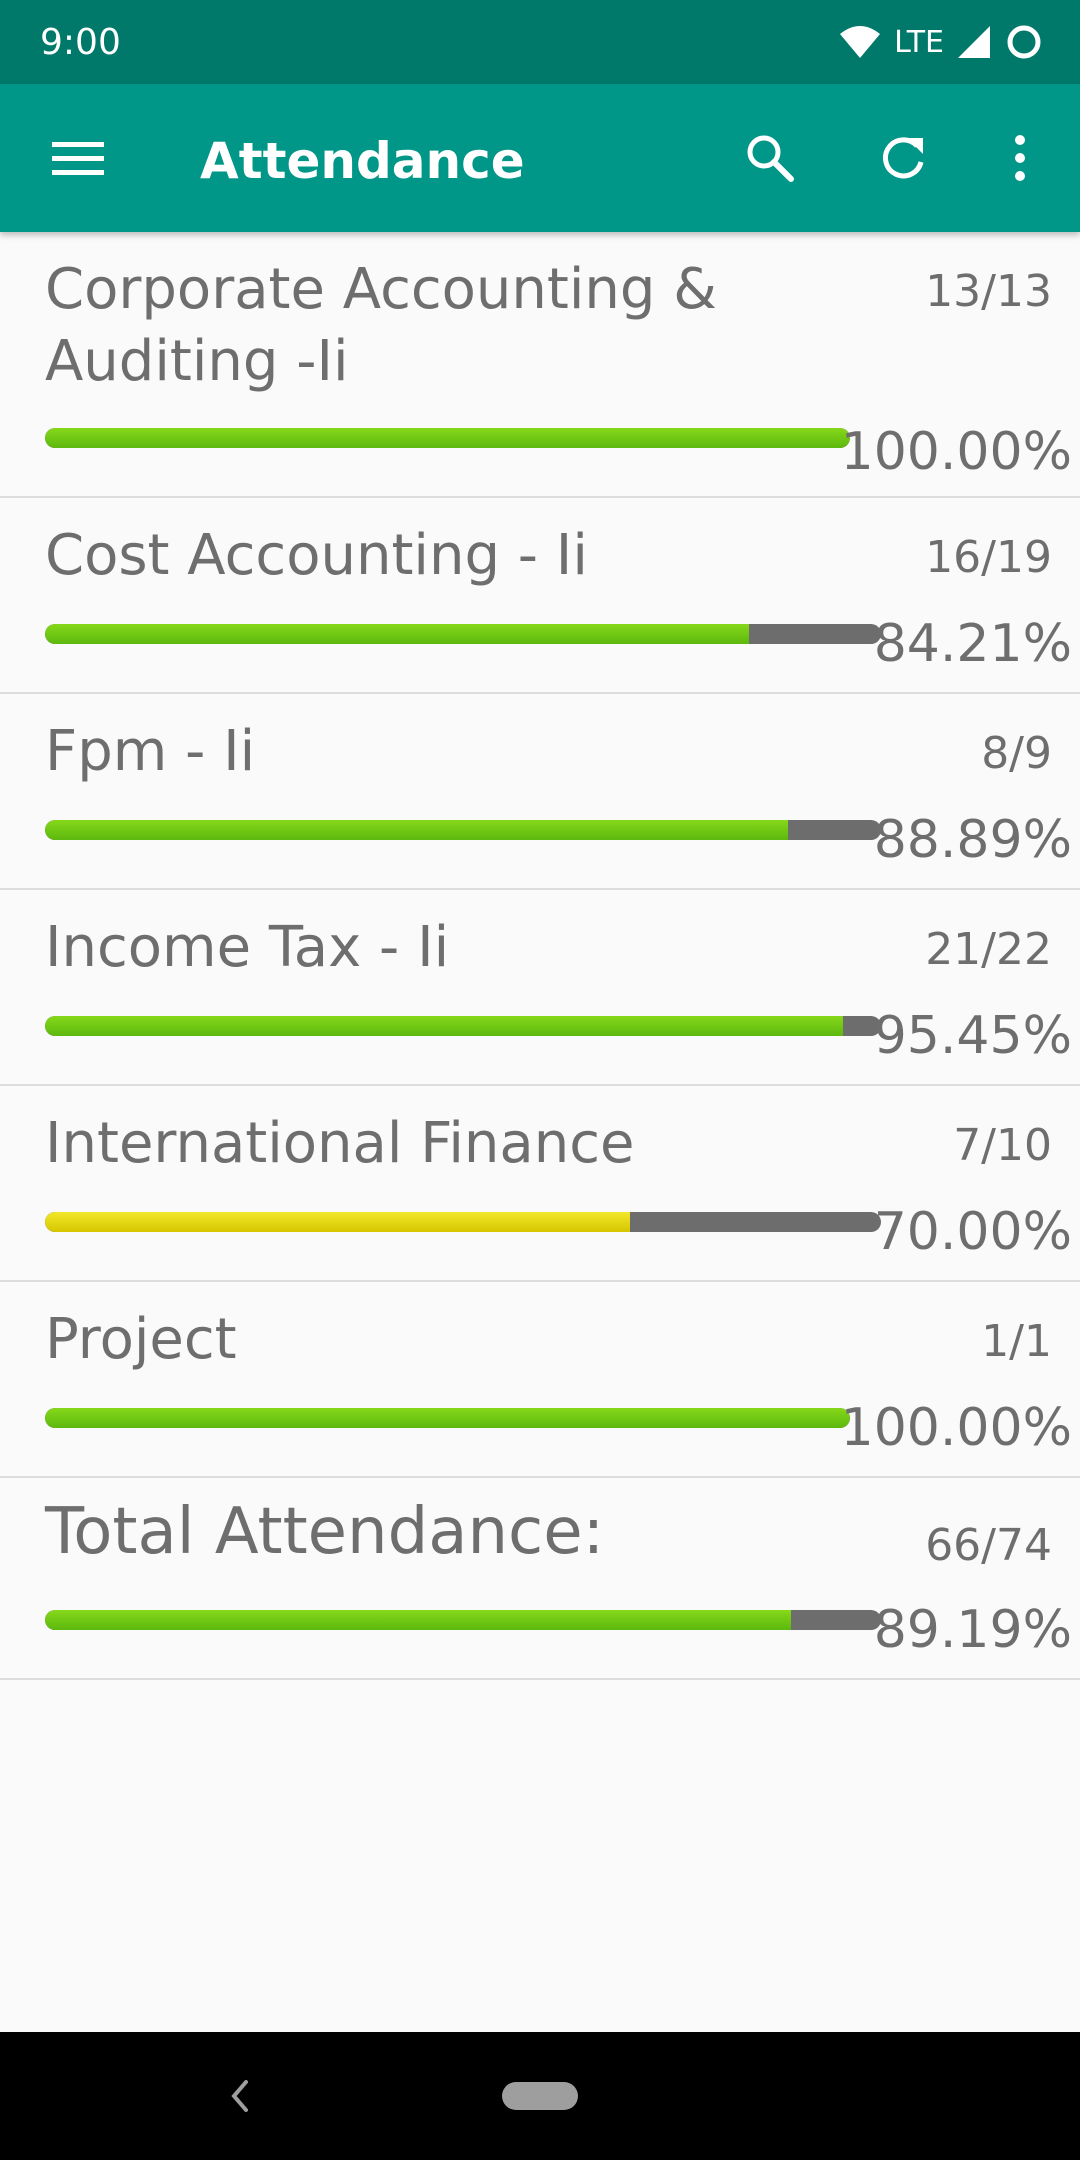 Image resolution: width=1080 pixels, height=2160 pixels. Describe the element at coordinates (150, 751) in the screenshot. I see `subject-name: Fpm - Ii` at that location.